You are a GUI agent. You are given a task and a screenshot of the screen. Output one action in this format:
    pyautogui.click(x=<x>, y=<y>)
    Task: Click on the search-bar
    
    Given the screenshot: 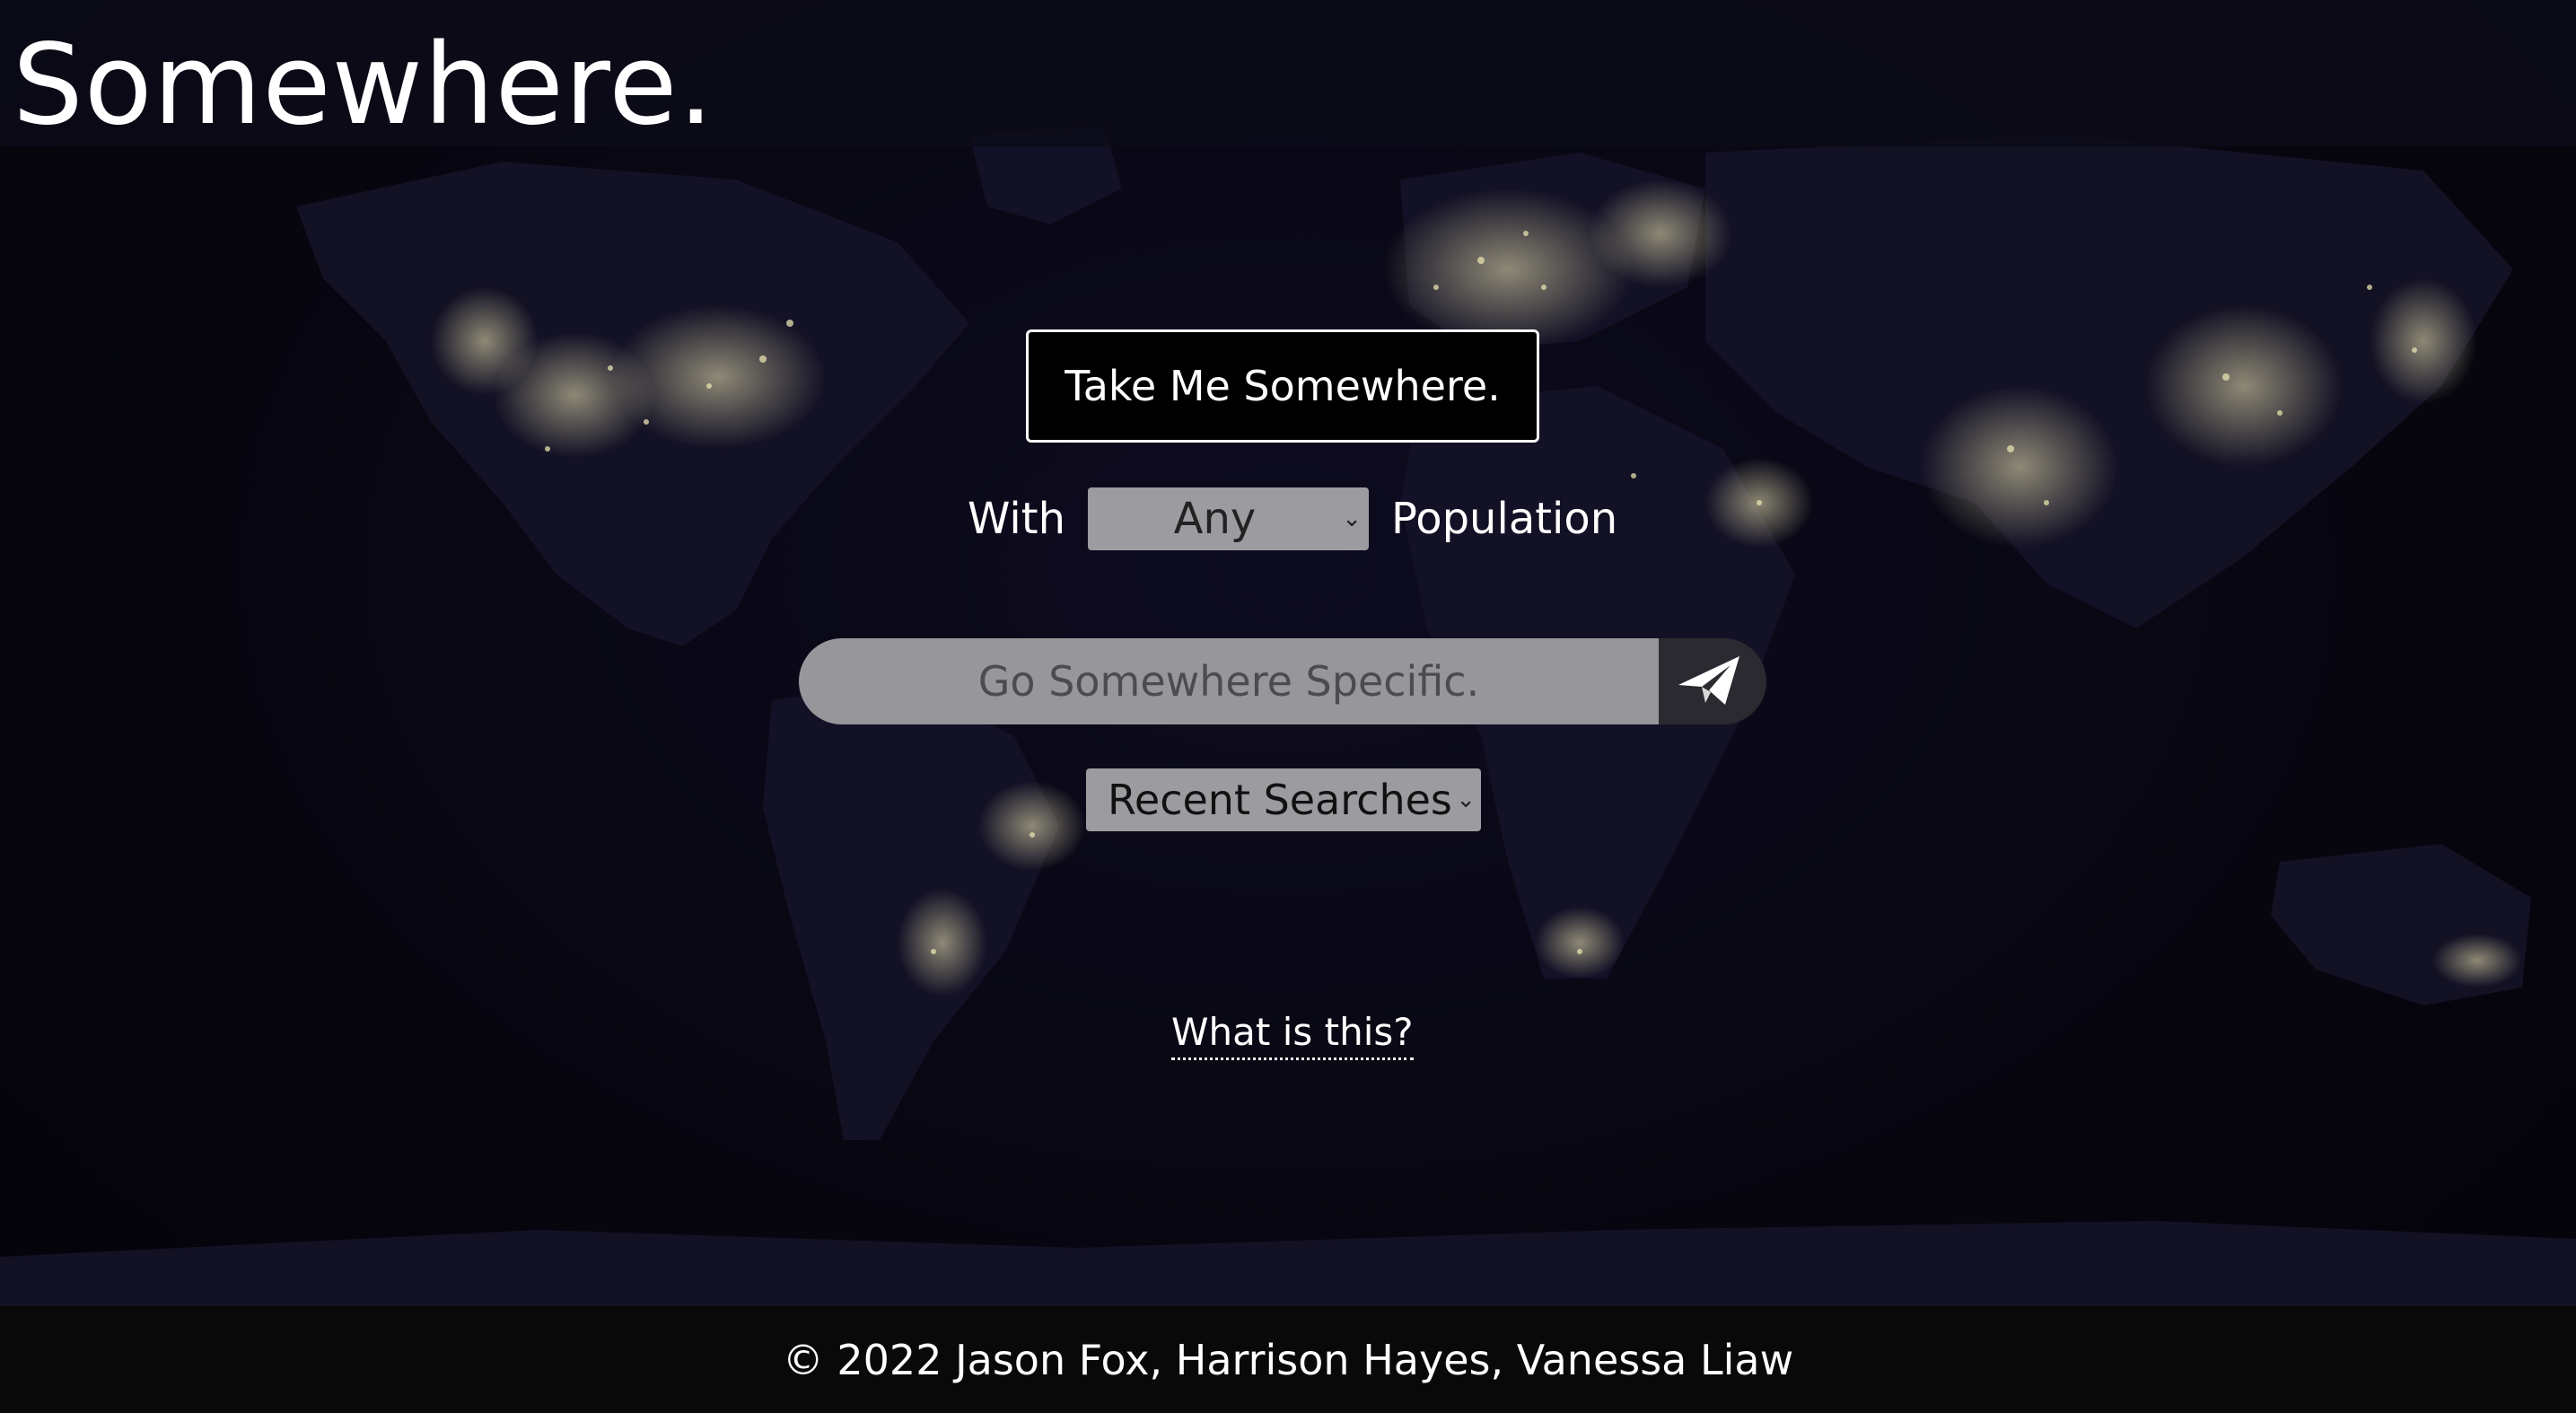 What is the action you would take?
    pyautogui.click(x=1282, y=681)
    